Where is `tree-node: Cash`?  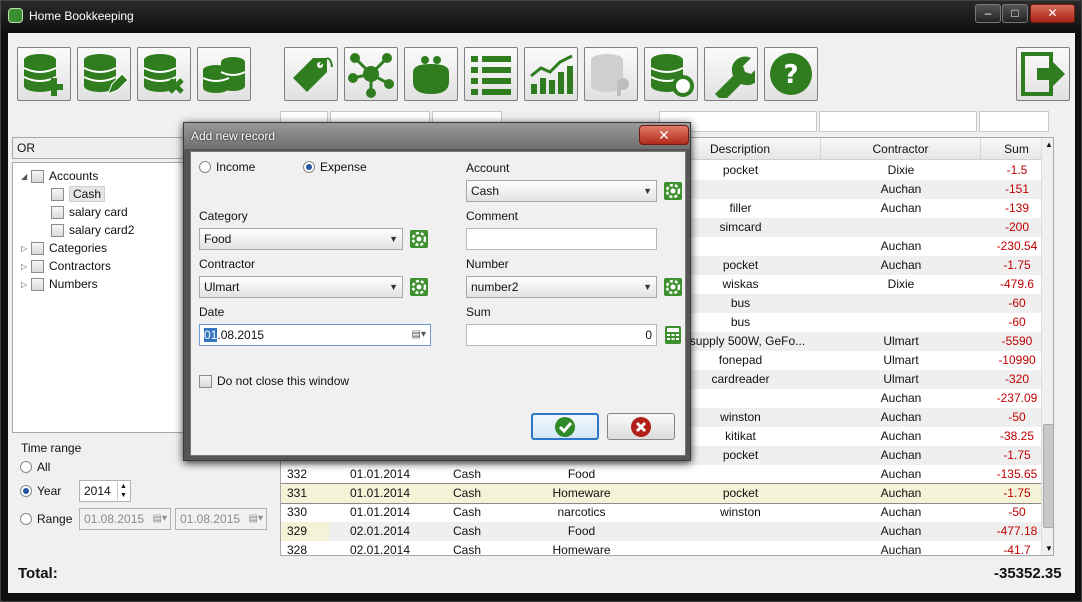 tree-node: Cash is located at coordinates (73, 194).